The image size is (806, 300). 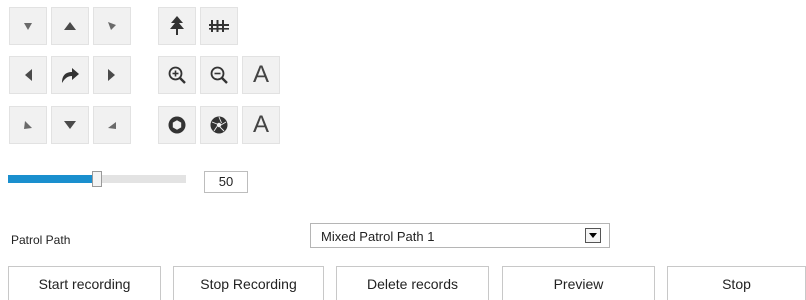 I want to click on delete-records-button: Delete records, so click(x=412, y=283).